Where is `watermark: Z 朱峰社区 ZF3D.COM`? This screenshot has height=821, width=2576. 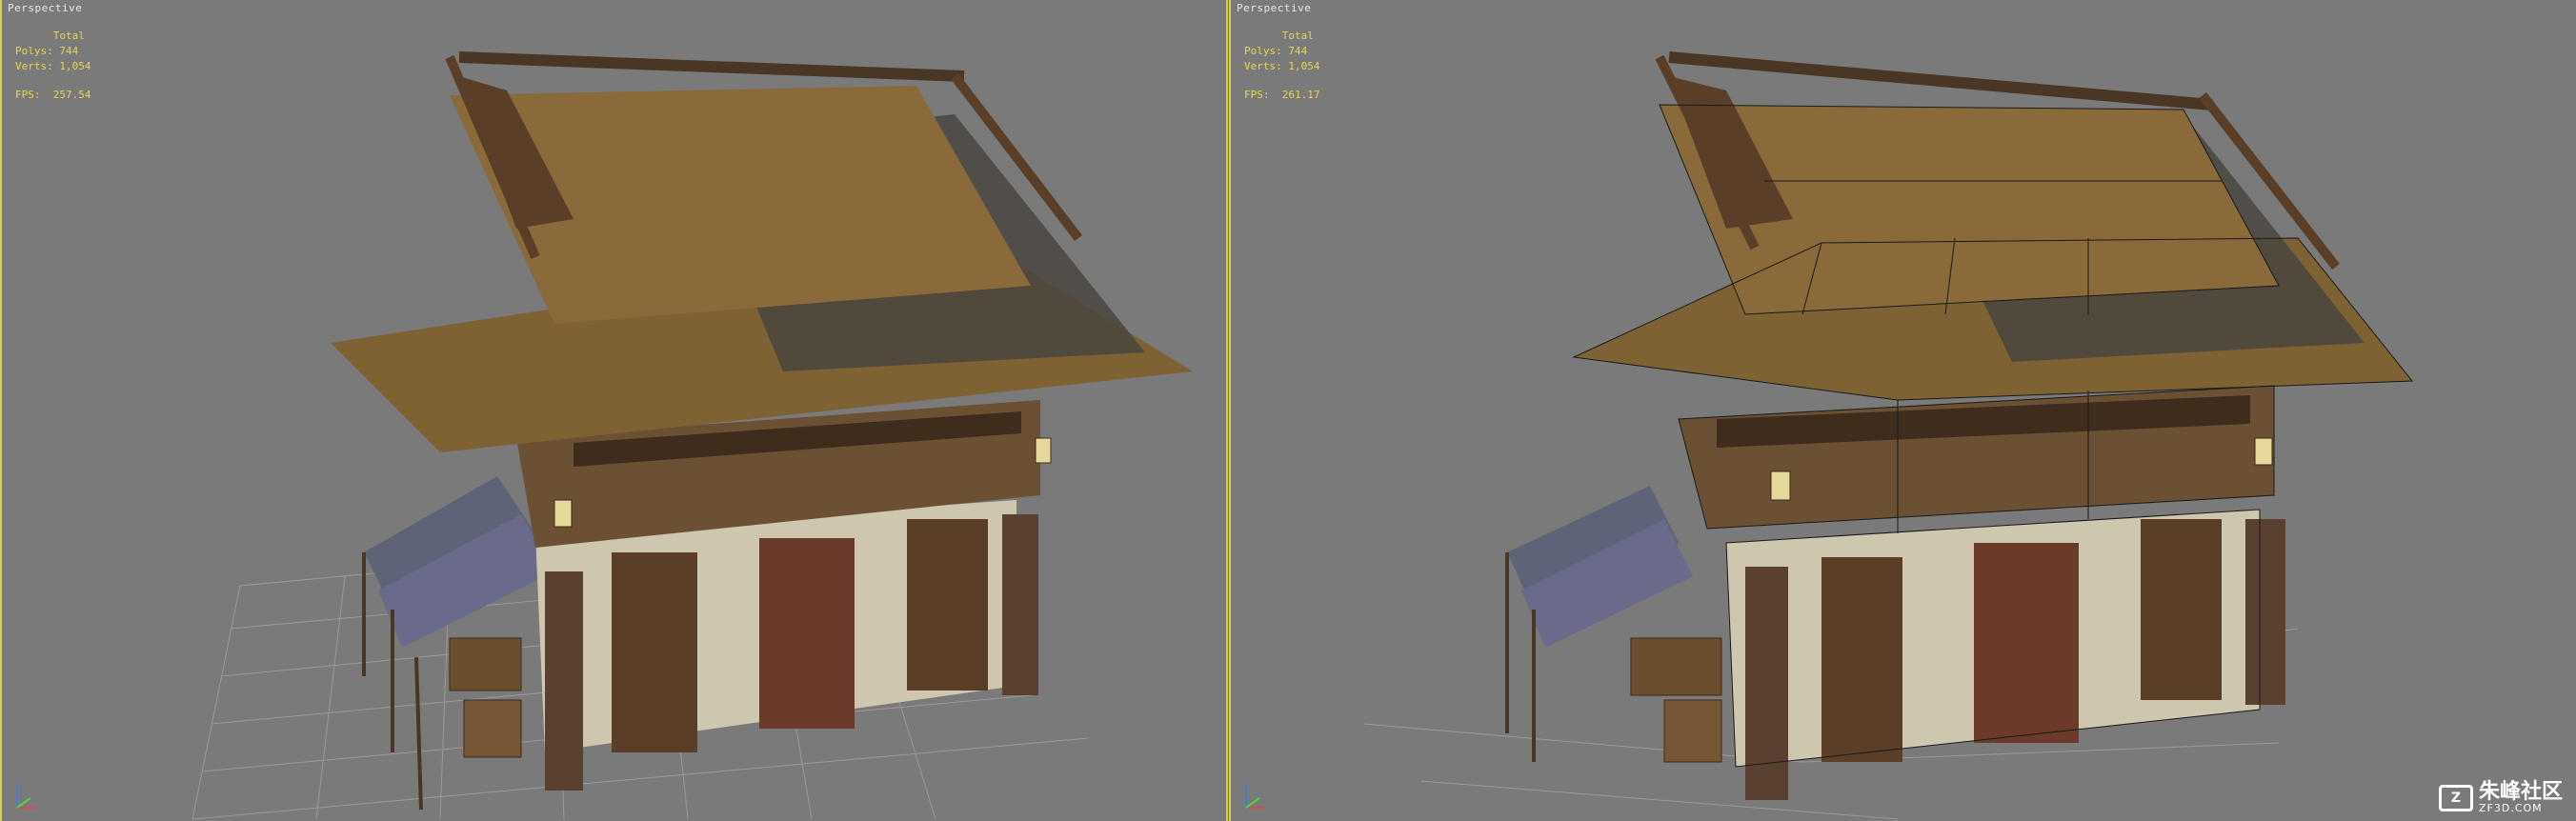 watermark: Z 朱峰社区 ZF3D.COM is located at coordinates (2500, 797).